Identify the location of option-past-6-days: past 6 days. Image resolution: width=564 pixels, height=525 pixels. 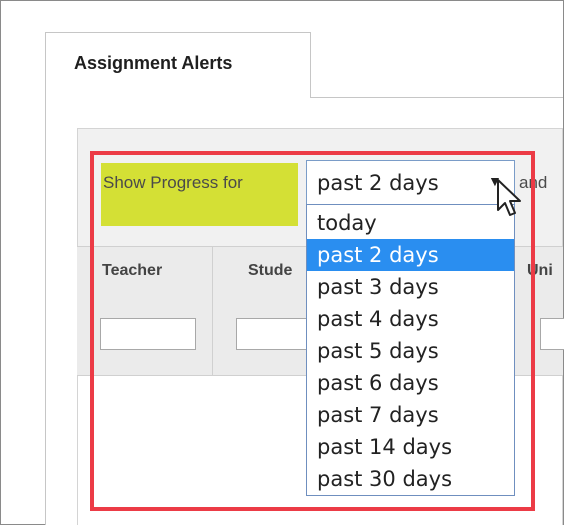
(410, 383).